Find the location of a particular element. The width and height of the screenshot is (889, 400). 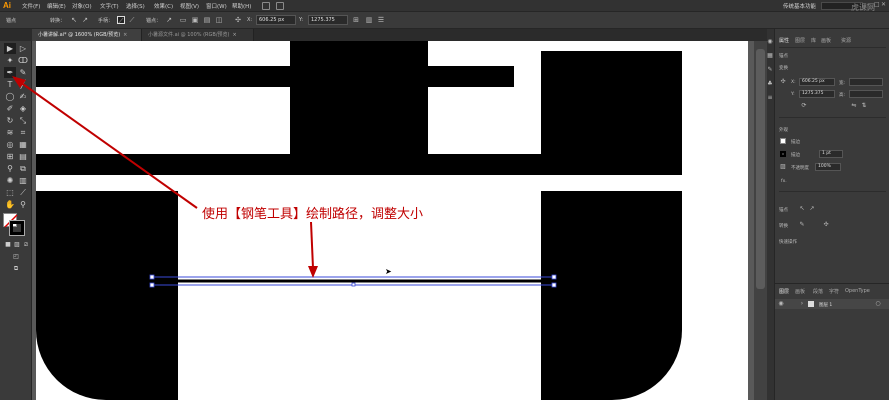

target-icon: ○ is located at coordinates (878, 304).